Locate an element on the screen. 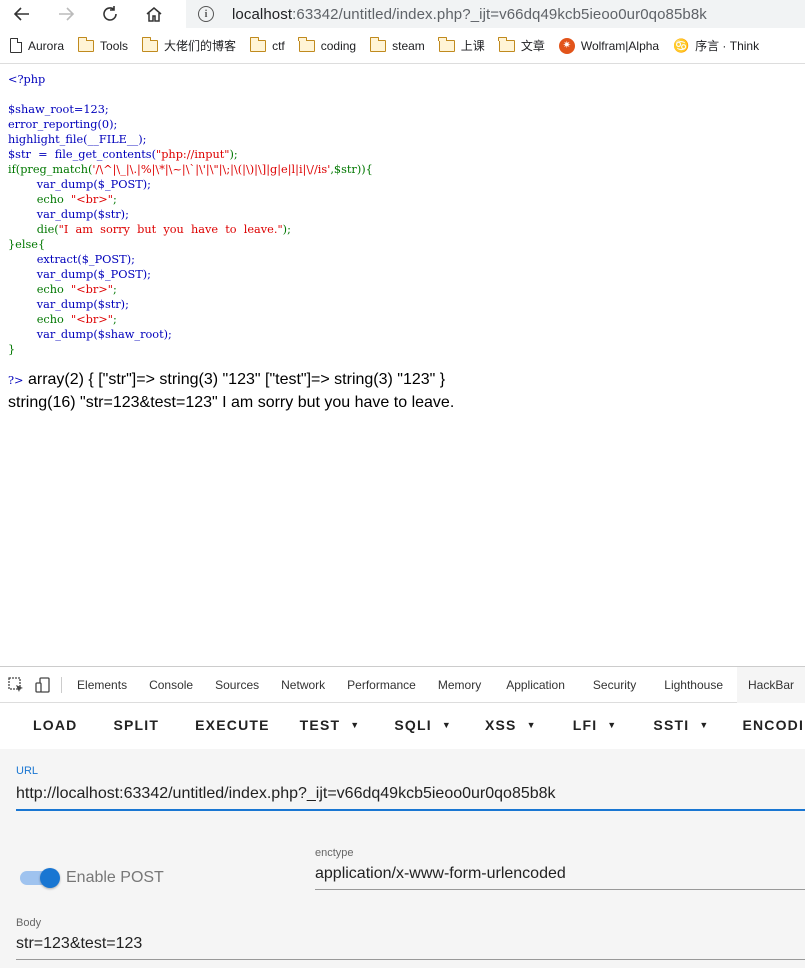  execute-button: EXECUTE is located at coordinates (232, 725).